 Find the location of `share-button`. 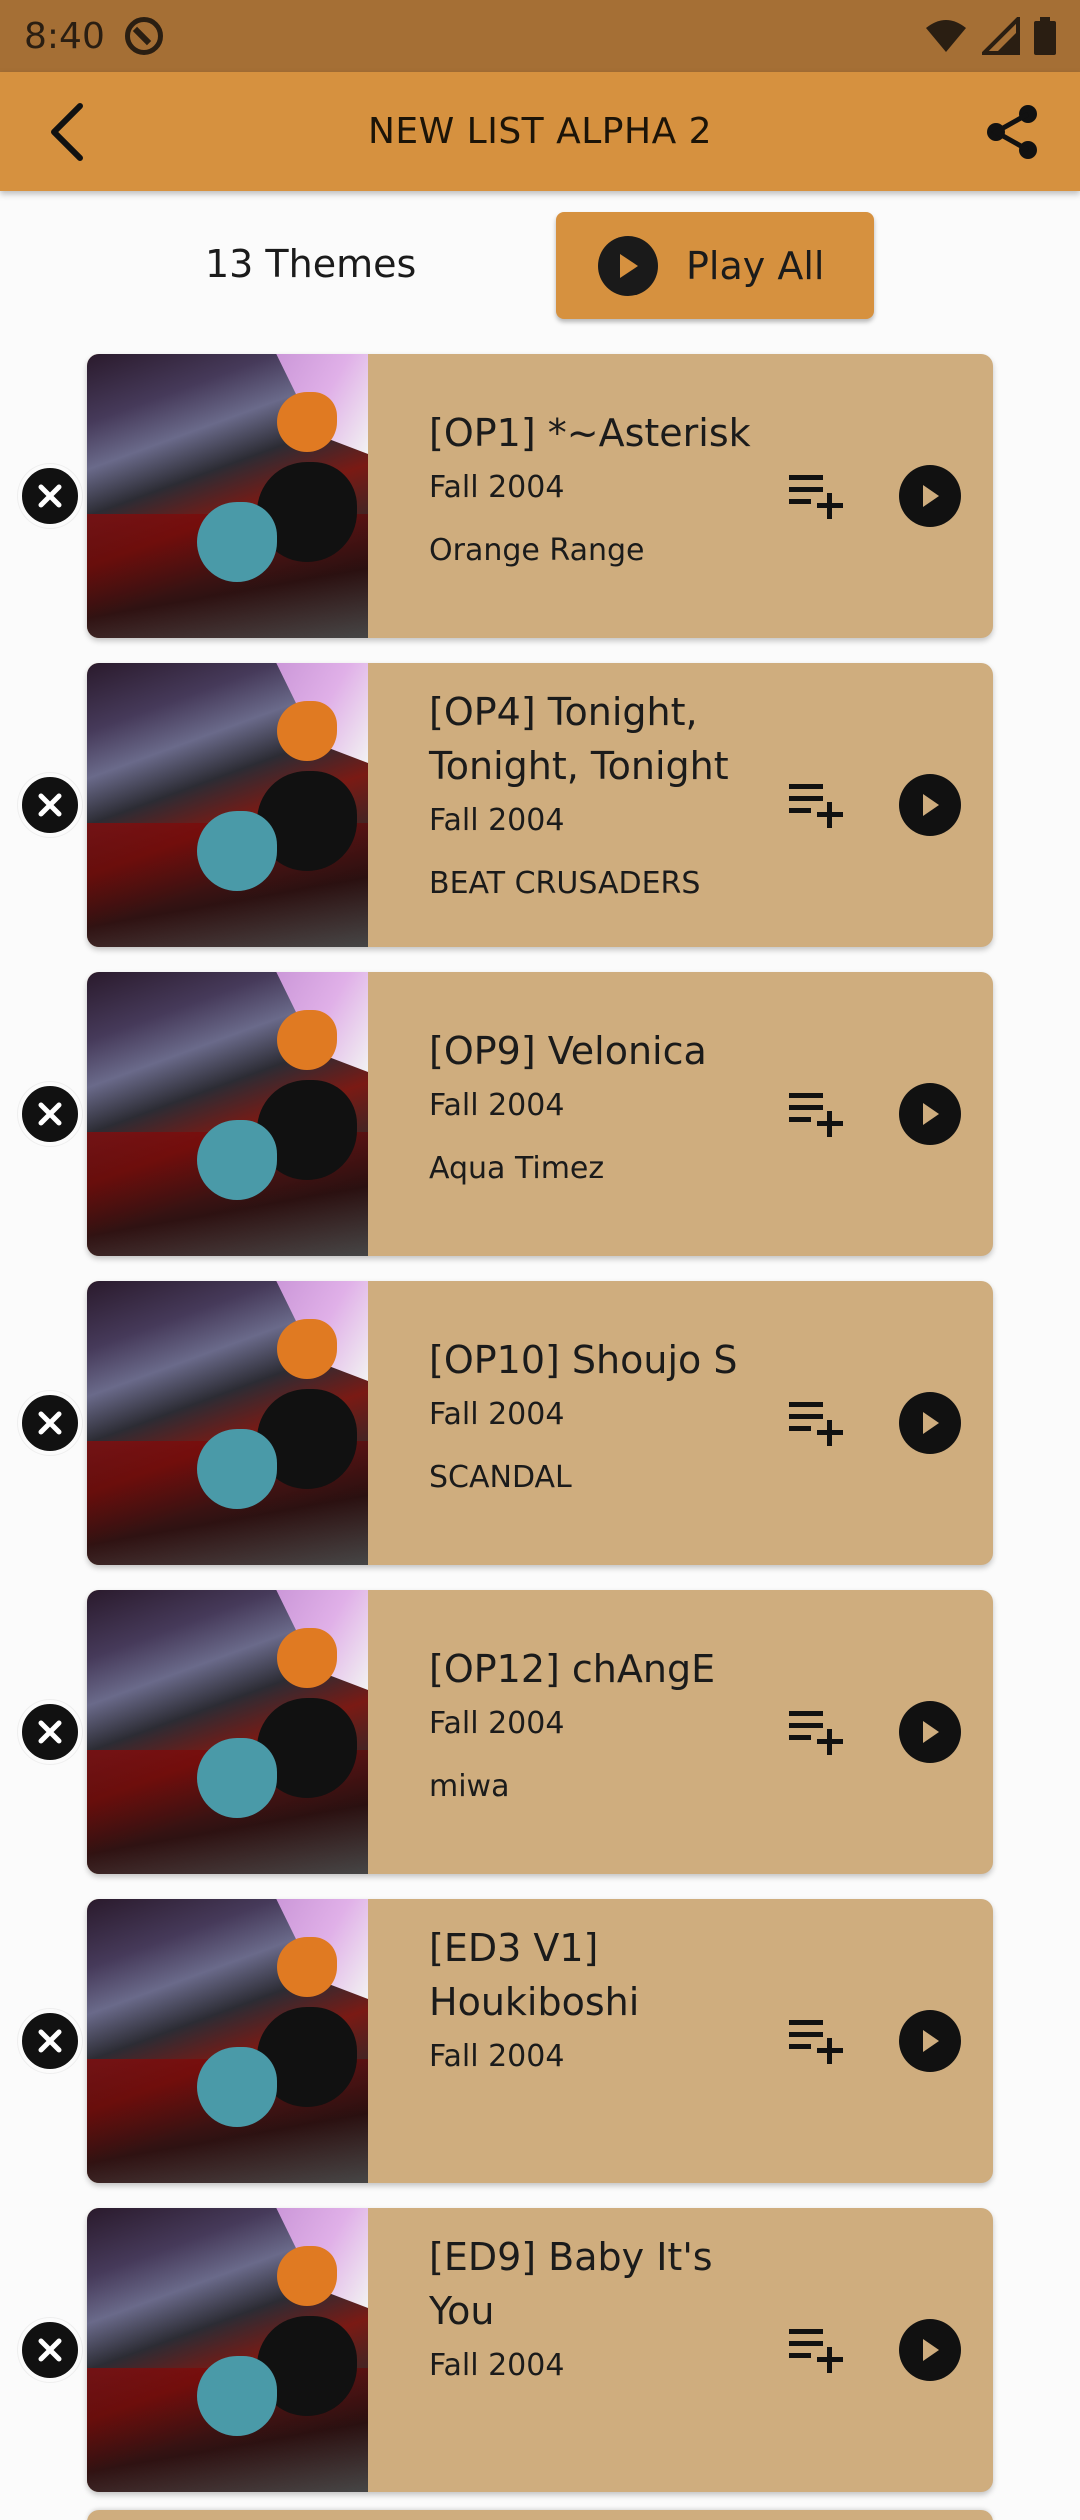

share-button is located at coordinates (1012, 132).